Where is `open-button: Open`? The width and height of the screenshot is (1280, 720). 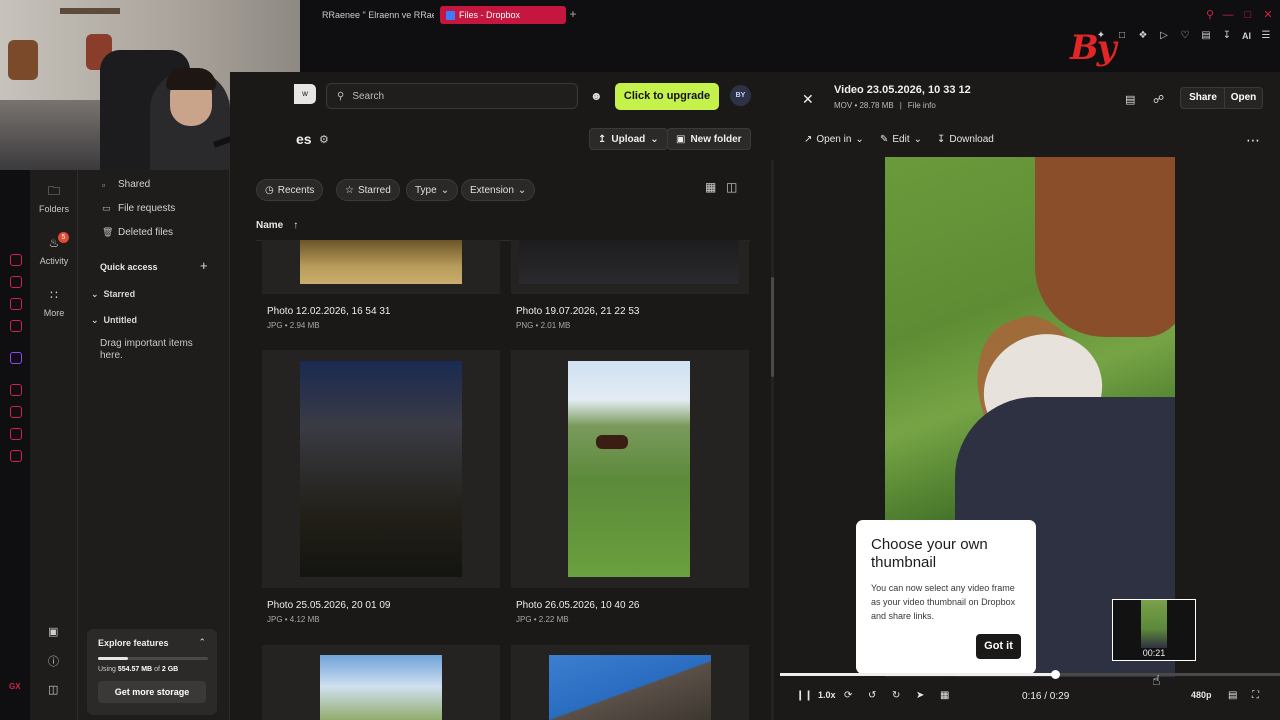 open-button: Open is located at coordinates (1243, 98).